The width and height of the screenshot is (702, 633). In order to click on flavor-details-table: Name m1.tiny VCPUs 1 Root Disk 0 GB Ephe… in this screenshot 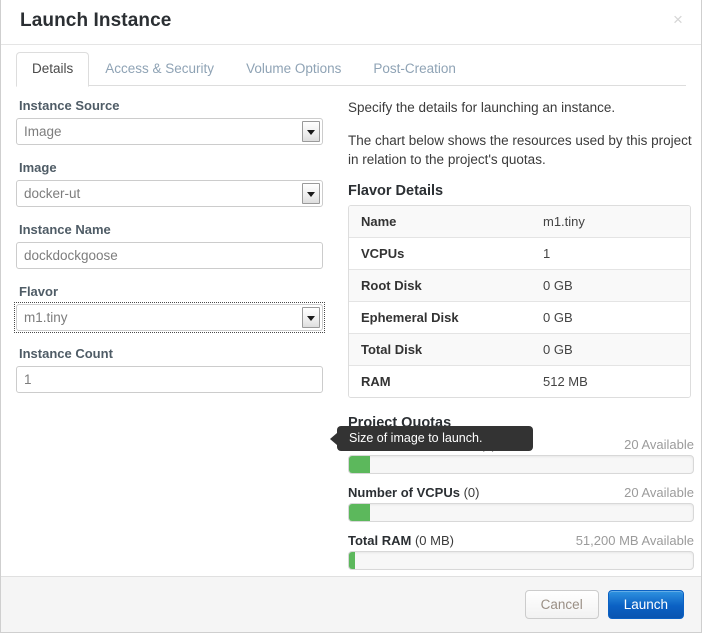, I will do `click(519, 301)`.